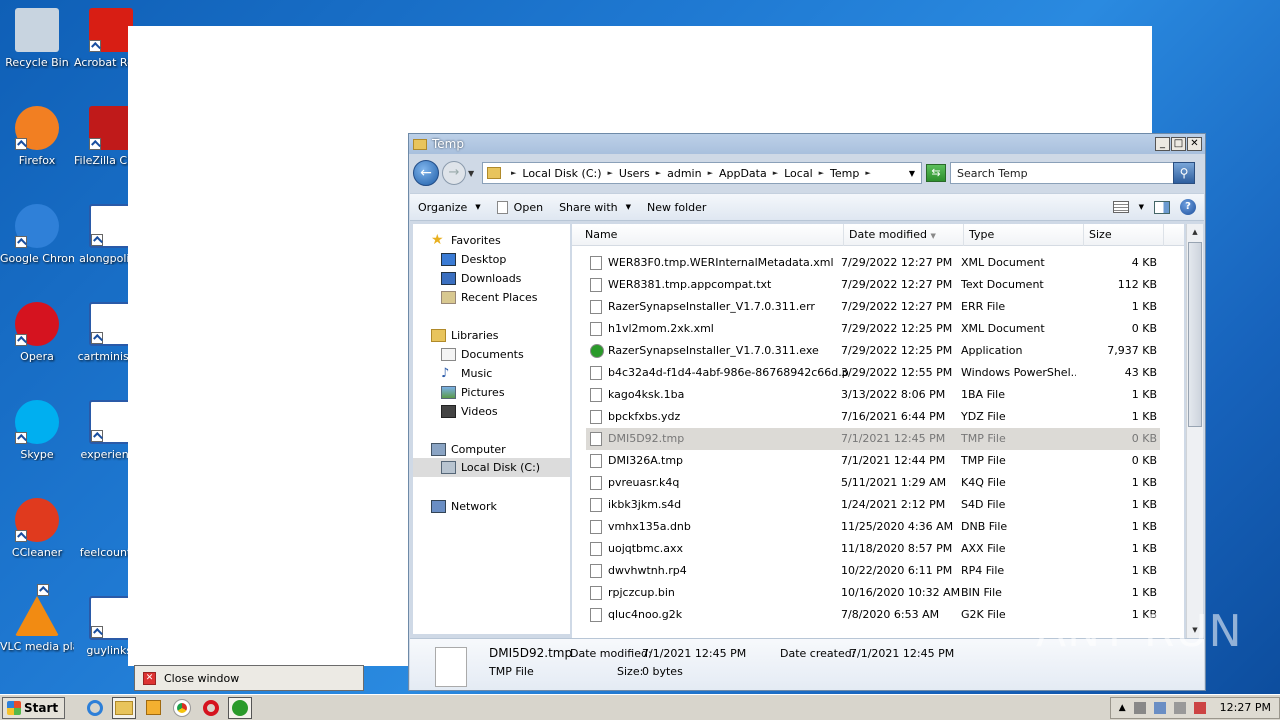 This screenshot has width=1280, height=720. What do you see at coordinates (1124, 235) in the screenshot?
I see `column-size: Size` at bounding box center [1124, 235].